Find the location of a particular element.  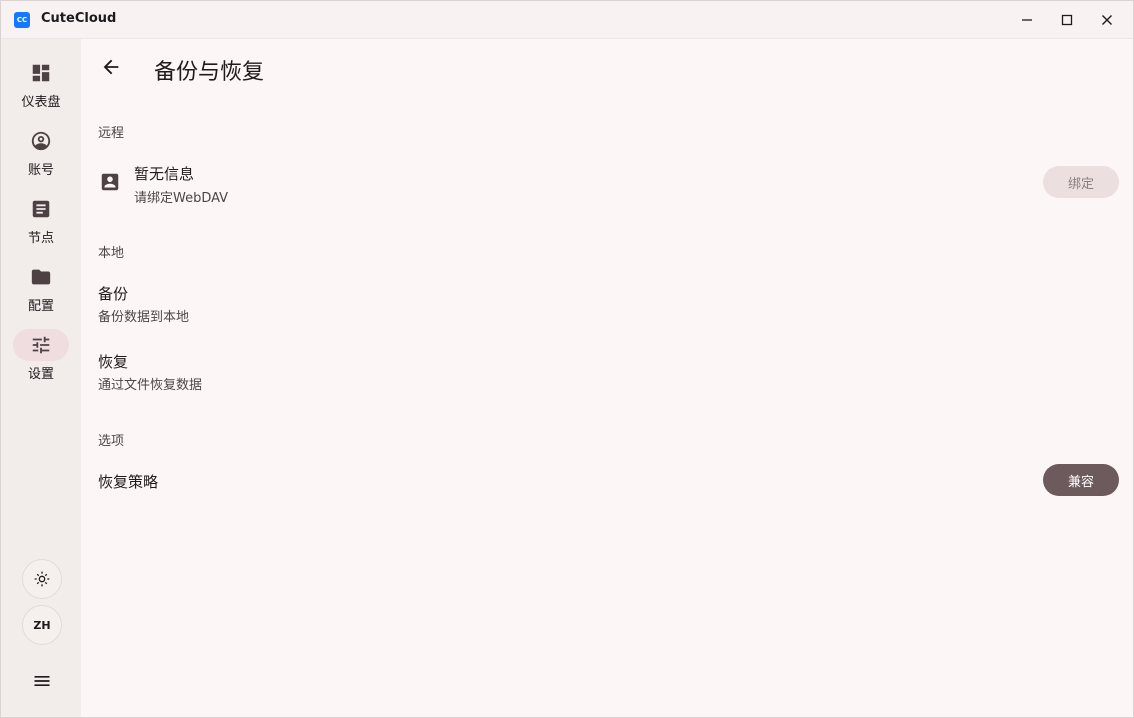

minimize-icon is located at coordinates (1027, 20).